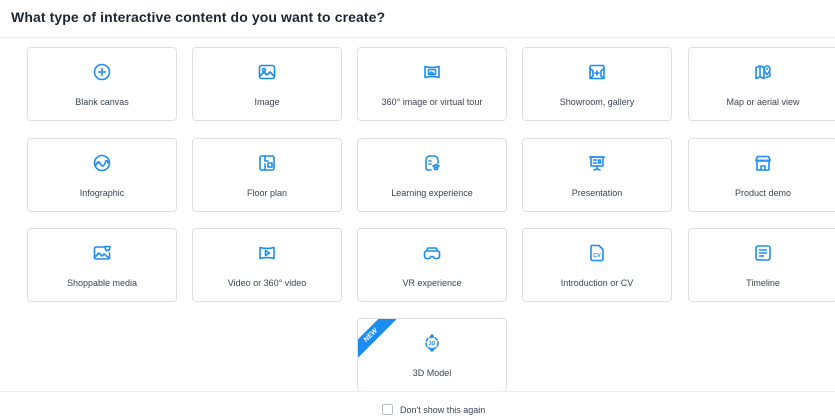 This screenshot has width=835, height=418. I want to click on new-badge-label: NEW, so click(377, 340).